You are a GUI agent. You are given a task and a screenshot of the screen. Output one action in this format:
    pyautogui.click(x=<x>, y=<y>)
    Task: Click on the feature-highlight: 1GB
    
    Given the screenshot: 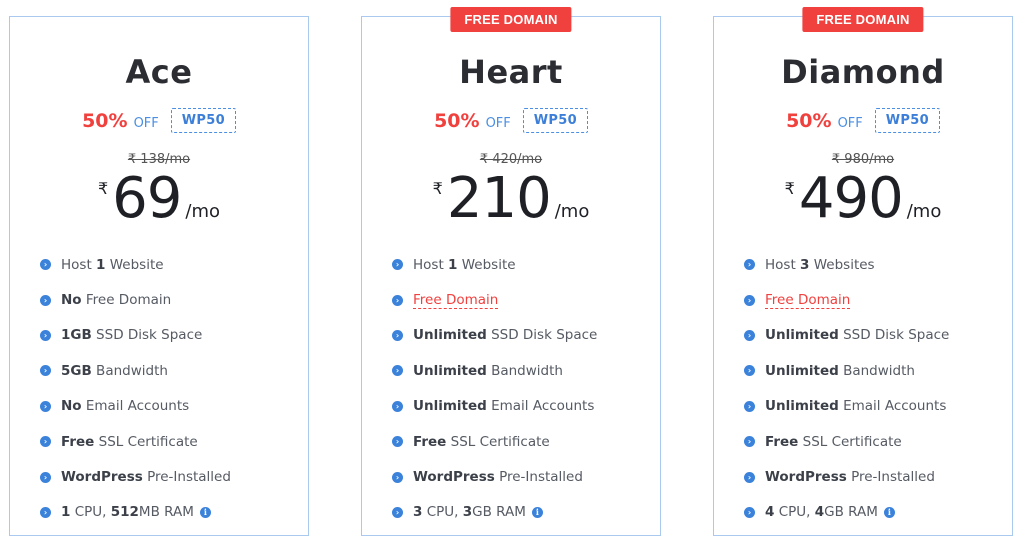 What is the action you would take?
    pyautogui.click(x=76, y=335)
    